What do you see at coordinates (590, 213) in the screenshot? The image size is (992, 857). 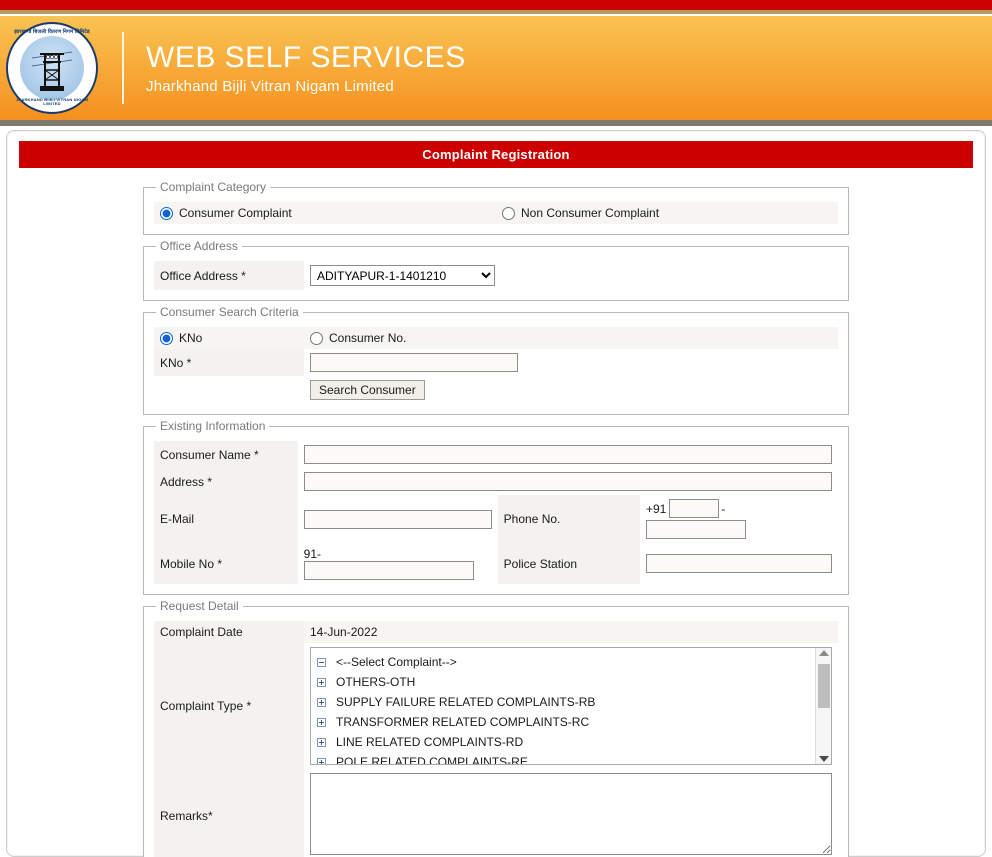 I see `radio-non-consumer-complaint-label: Non Consumer Complaint` at bounding box center [590, 213].